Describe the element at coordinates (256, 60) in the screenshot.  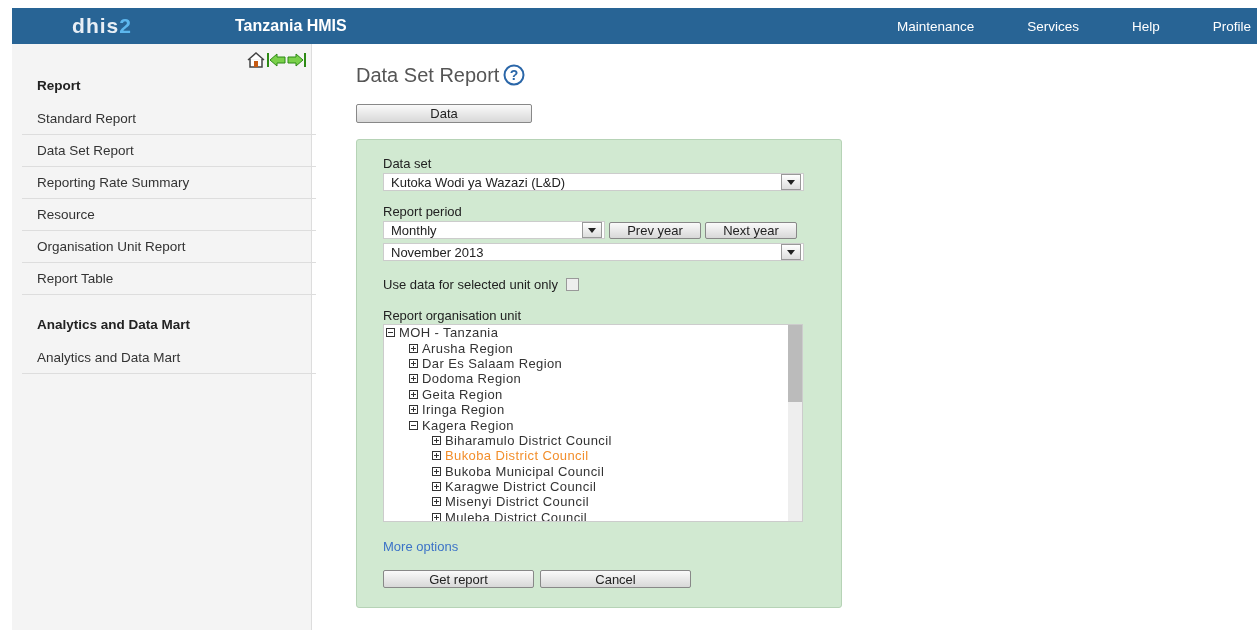
I see `home-icon` at that location.